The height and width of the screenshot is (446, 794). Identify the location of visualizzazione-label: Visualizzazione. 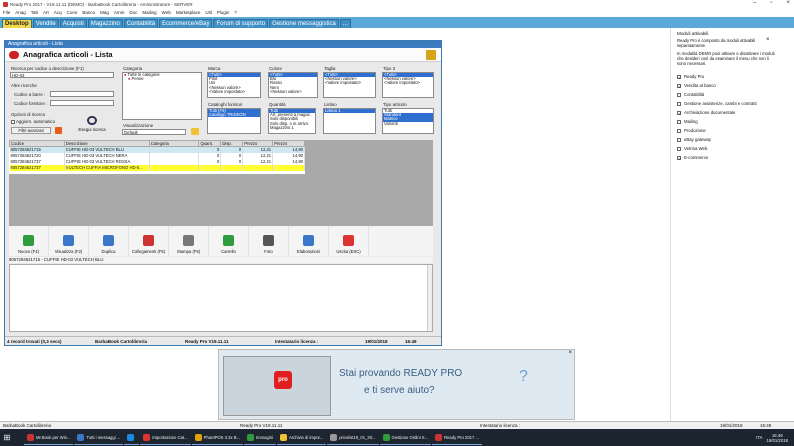
(138, 125).